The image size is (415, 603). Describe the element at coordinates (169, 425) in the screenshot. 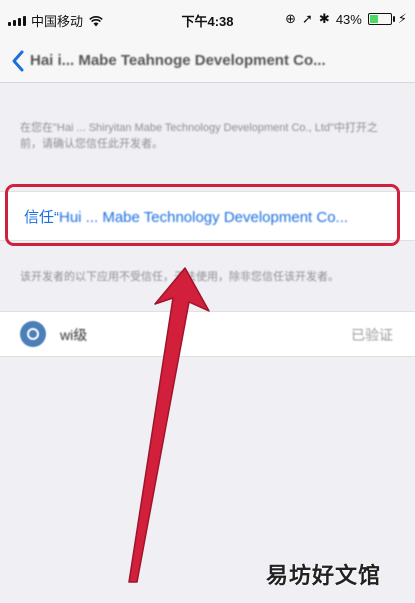

I see `red-arrow-annotation` at that location.